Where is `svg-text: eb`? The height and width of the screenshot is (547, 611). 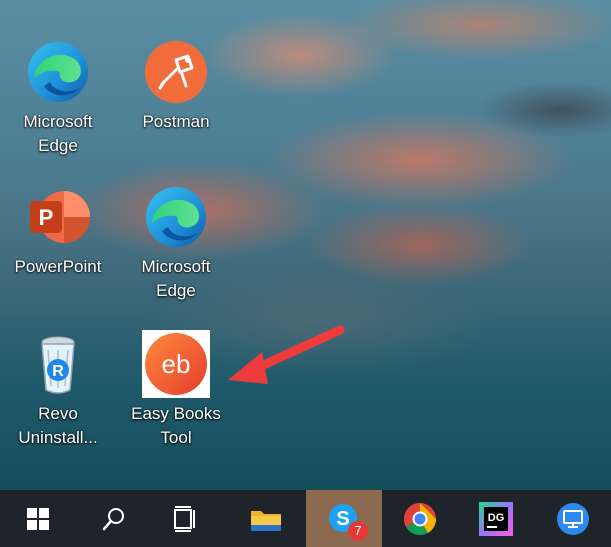
svg-text: eb is located at coordinates (176, 364).